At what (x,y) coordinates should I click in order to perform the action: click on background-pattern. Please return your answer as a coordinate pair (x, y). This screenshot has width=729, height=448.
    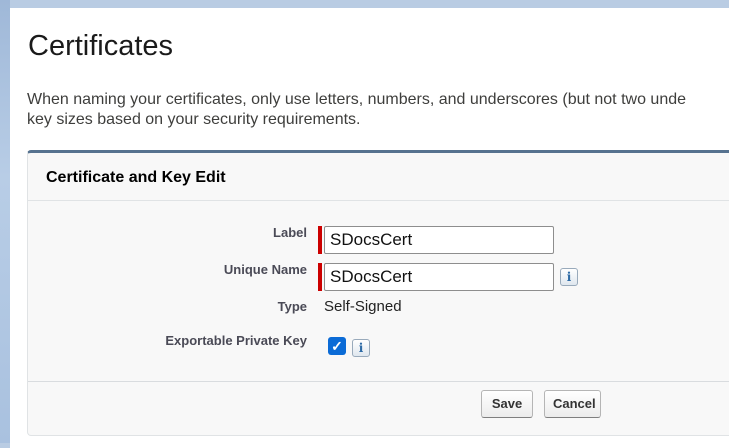
    Looking at the image, I should click on (5, 221).